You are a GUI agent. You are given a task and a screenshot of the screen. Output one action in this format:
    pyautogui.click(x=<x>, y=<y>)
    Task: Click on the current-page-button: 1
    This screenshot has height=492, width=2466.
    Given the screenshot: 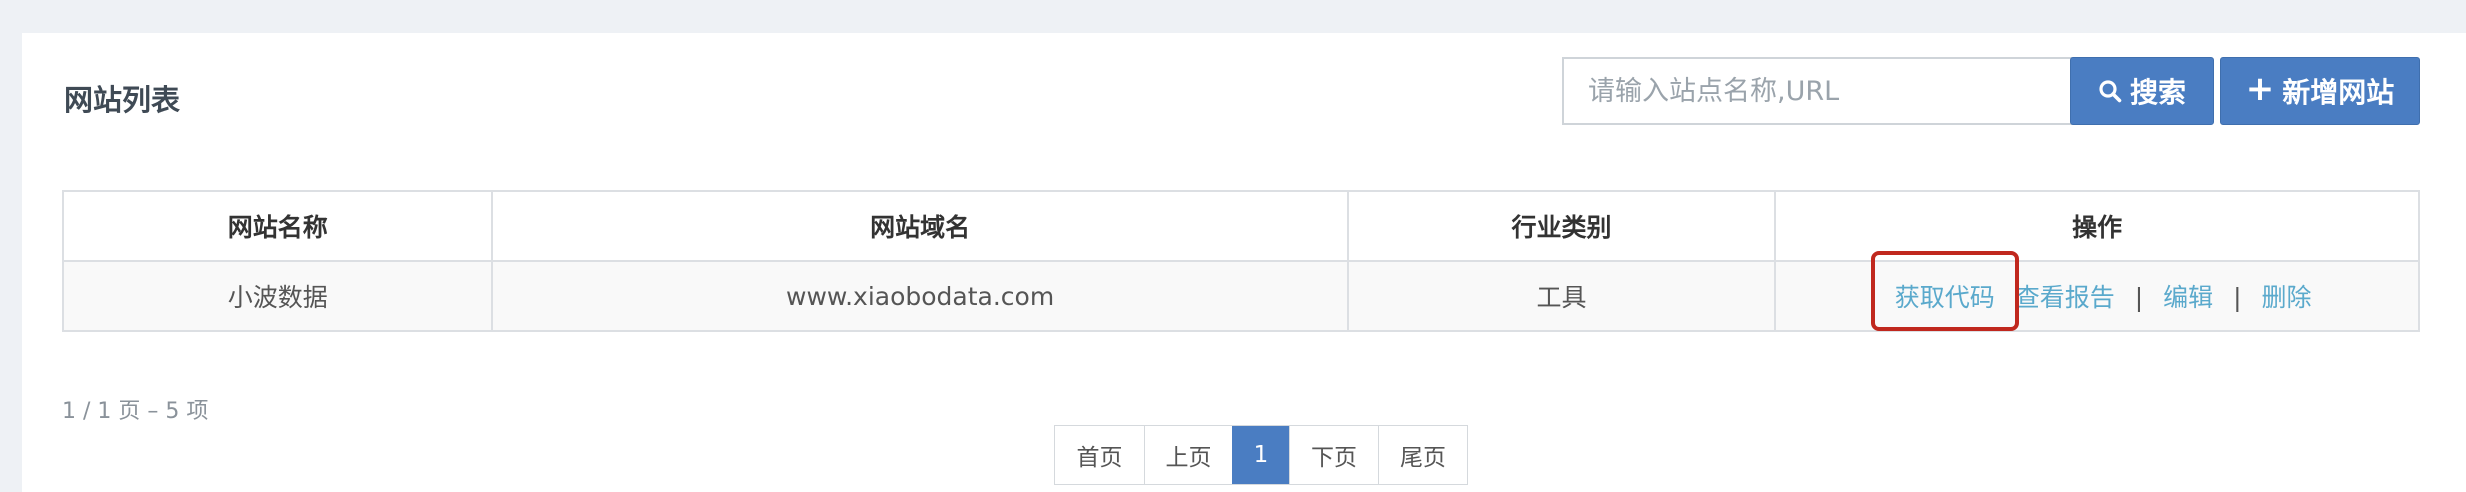 What is the action you would take?
    pyautogui.click(x=1260, y=455)
    